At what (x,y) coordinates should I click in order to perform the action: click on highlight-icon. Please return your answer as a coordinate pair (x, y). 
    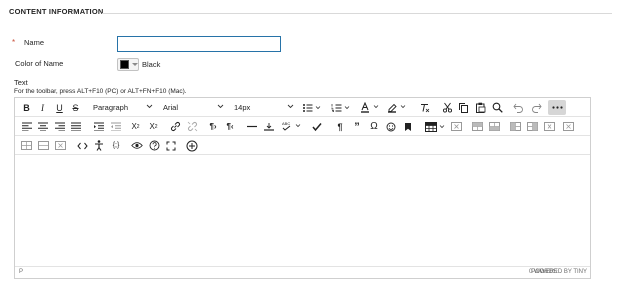
    Looking at the image, I should click on (397, 107).